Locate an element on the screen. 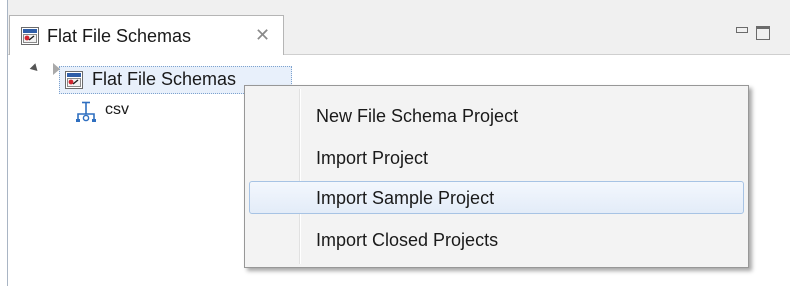 Image resolution: width=790 pixels, height=286 pixels. menu-item-import-closed-projects: Import Closed Projects is located at coordinates (496, 239).